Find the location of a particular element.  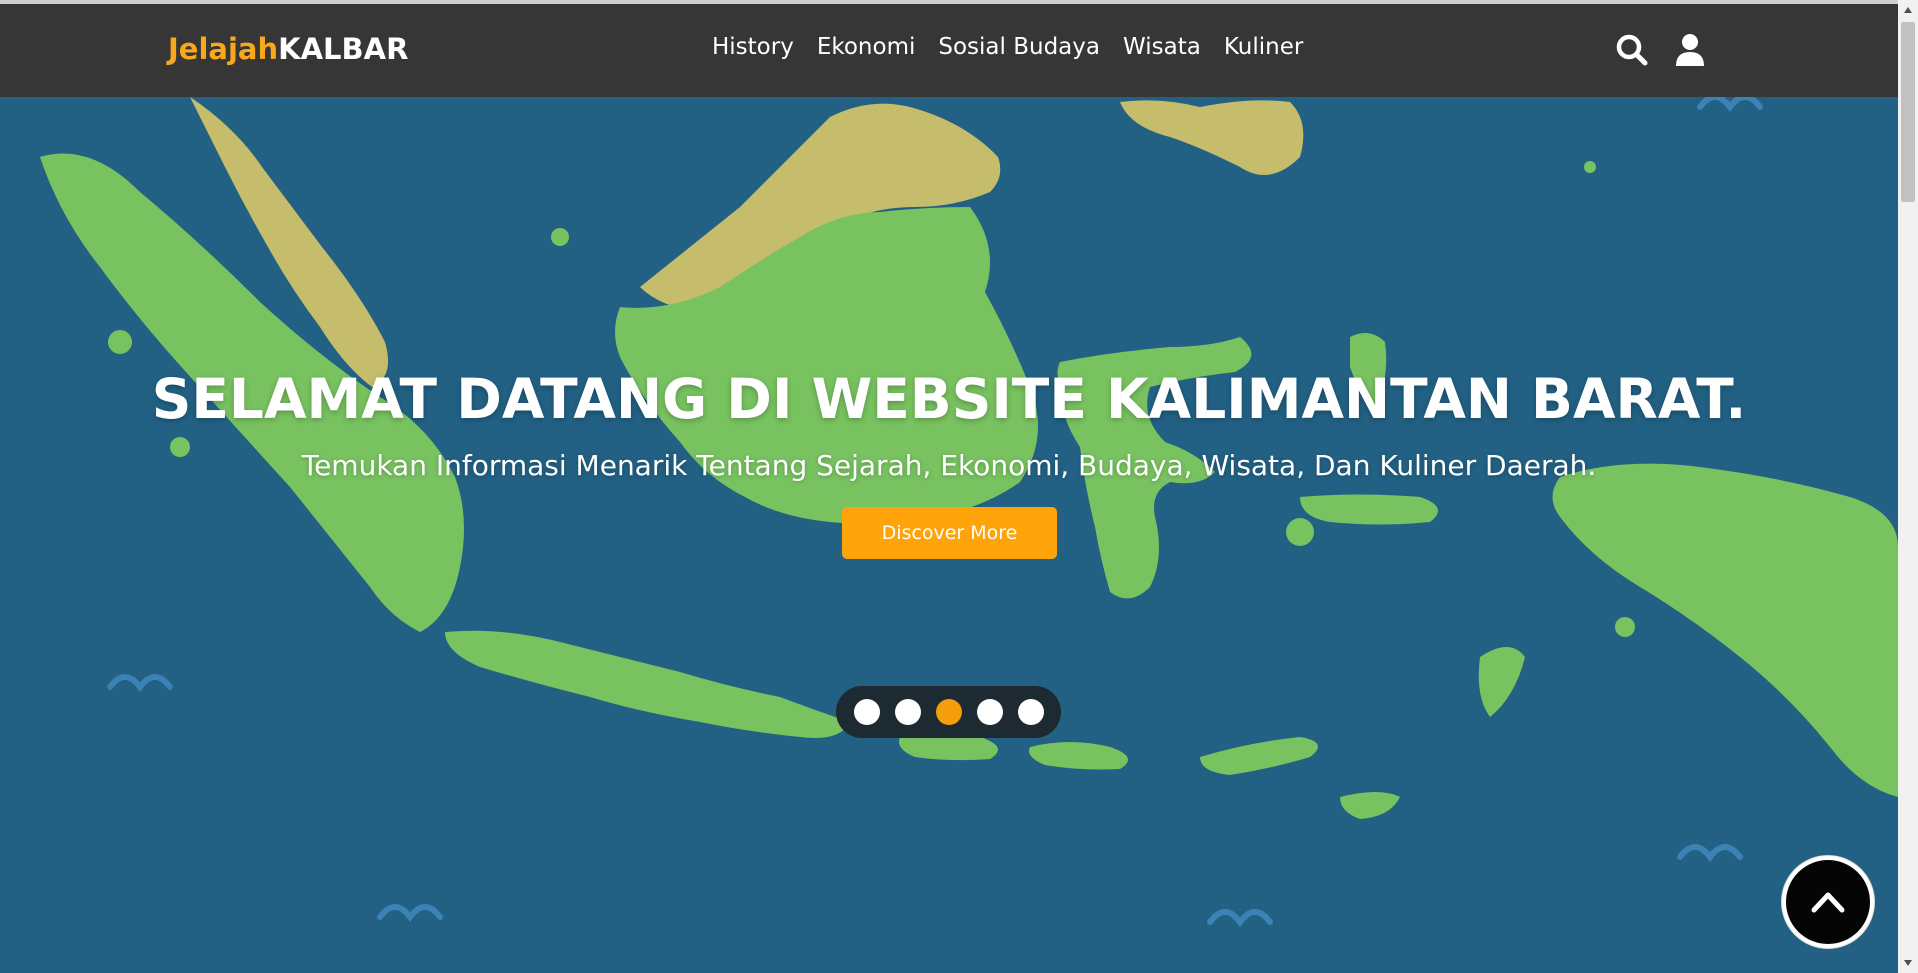

brand-logo: JelajahKALBAR is located at coordinates (288, 49).